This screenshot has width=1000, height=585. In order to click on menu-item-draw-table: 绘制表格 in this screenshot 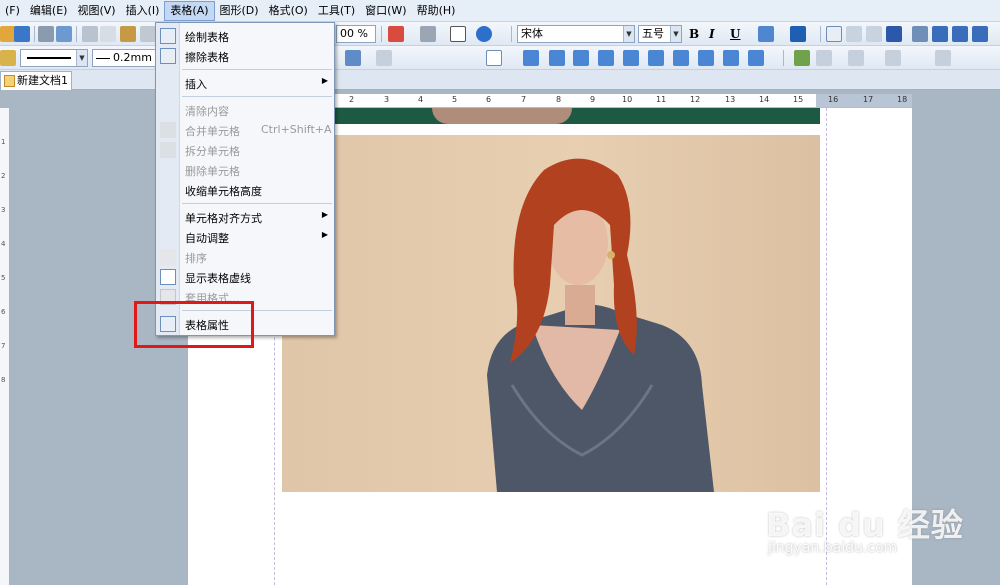, I will do `click(245, 36)`.